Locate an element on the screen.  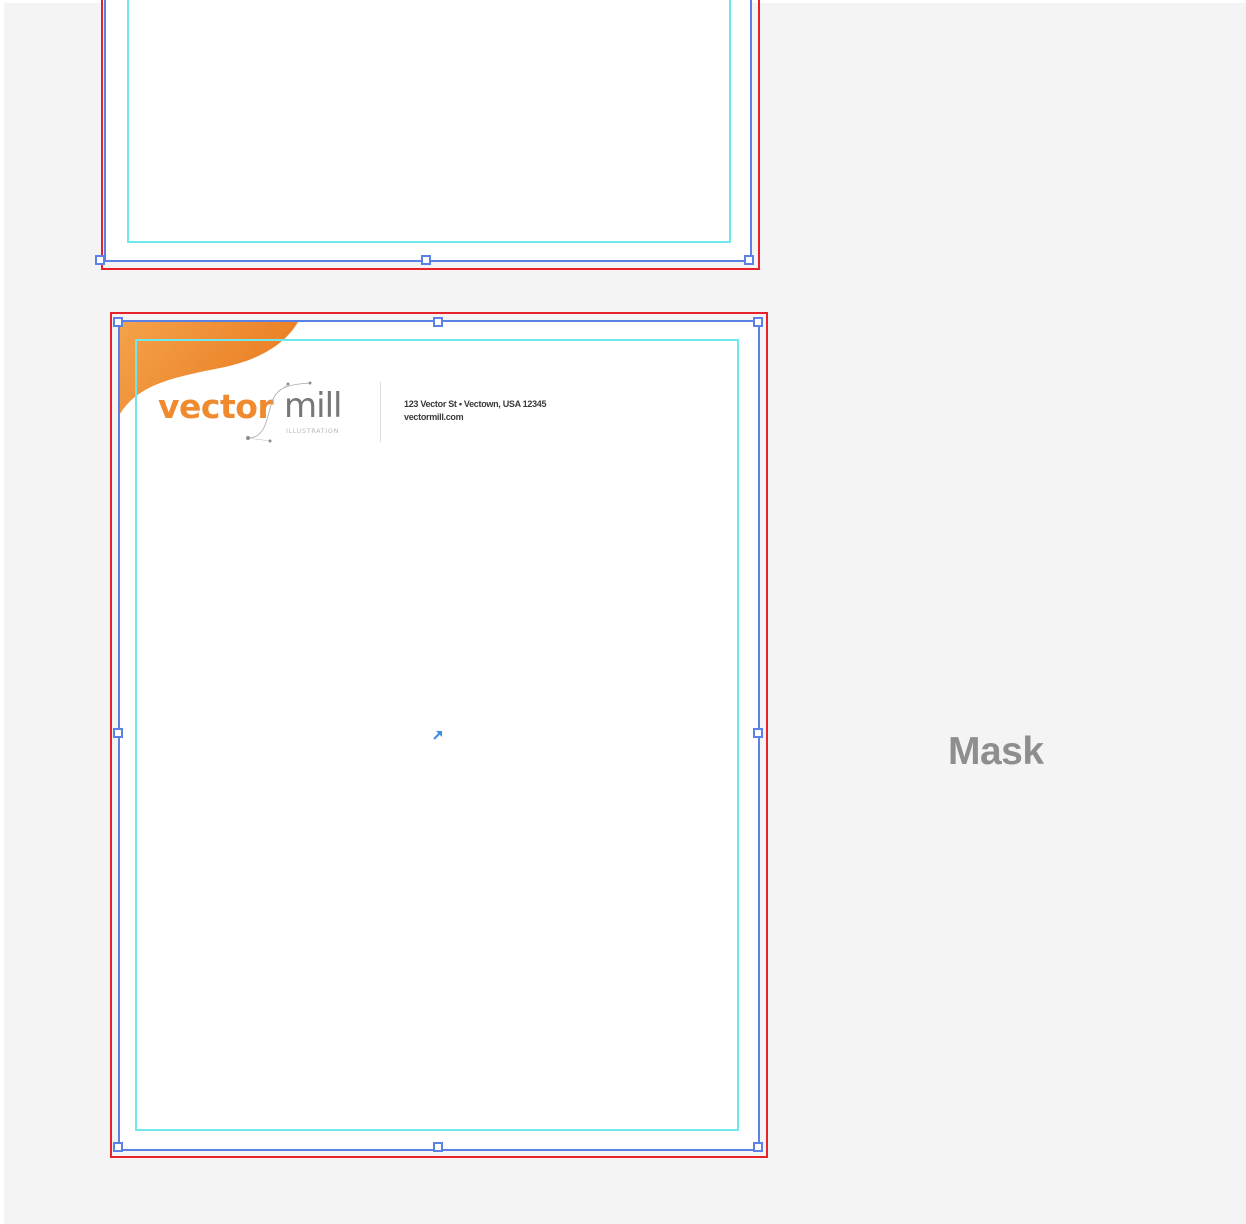
top-artboard-margin-guide is located at coordinates (429, 121).